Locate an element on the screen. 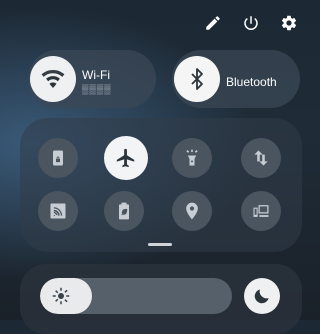  wifi-icon is located at coordinates (53, 79).